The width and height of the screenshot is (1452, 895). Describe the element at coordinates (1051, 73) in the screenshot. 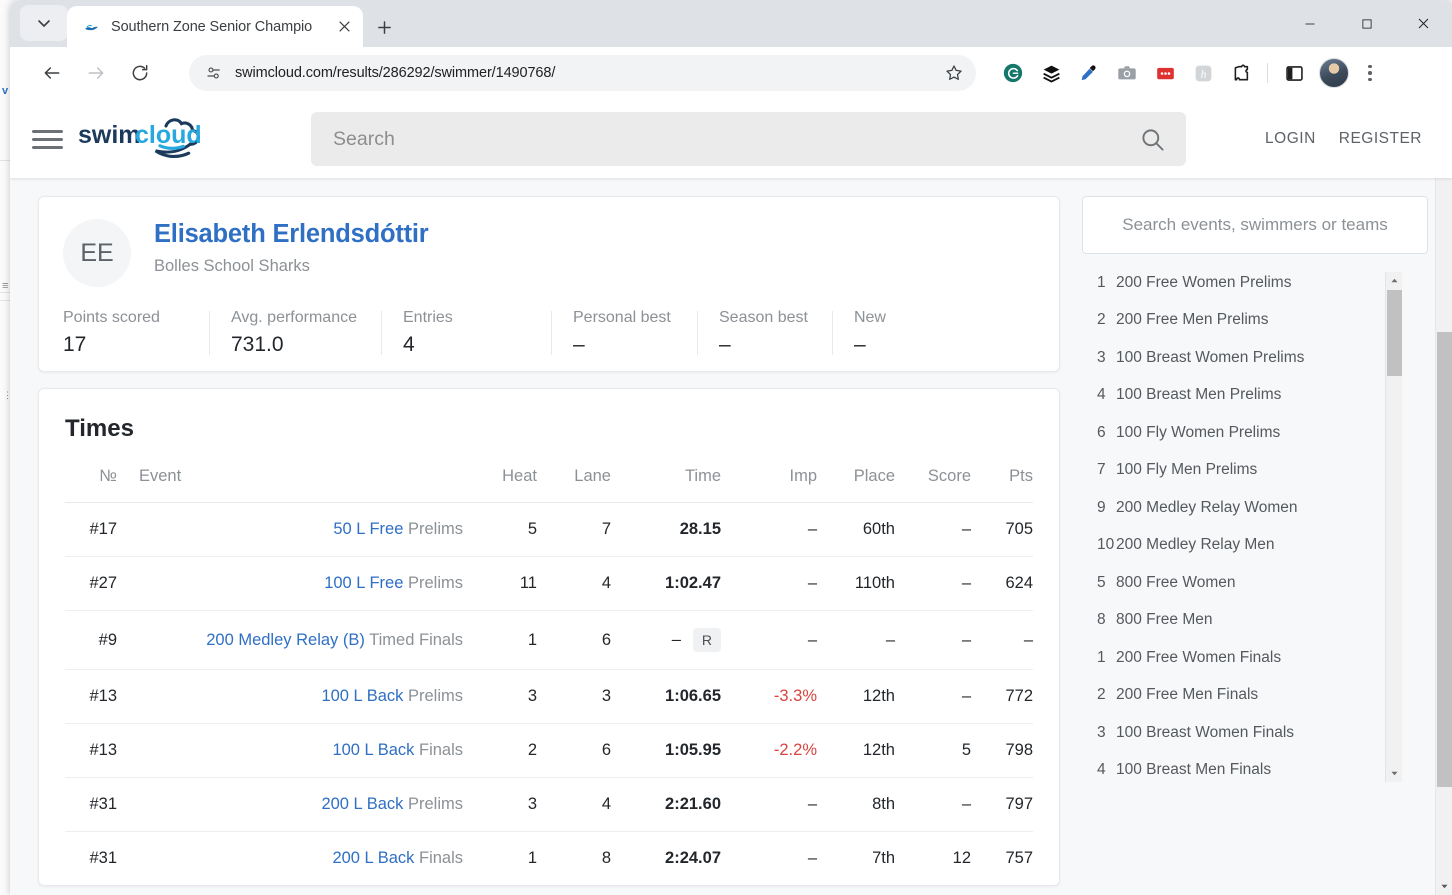

I see `layers-extension-icon` at that location.